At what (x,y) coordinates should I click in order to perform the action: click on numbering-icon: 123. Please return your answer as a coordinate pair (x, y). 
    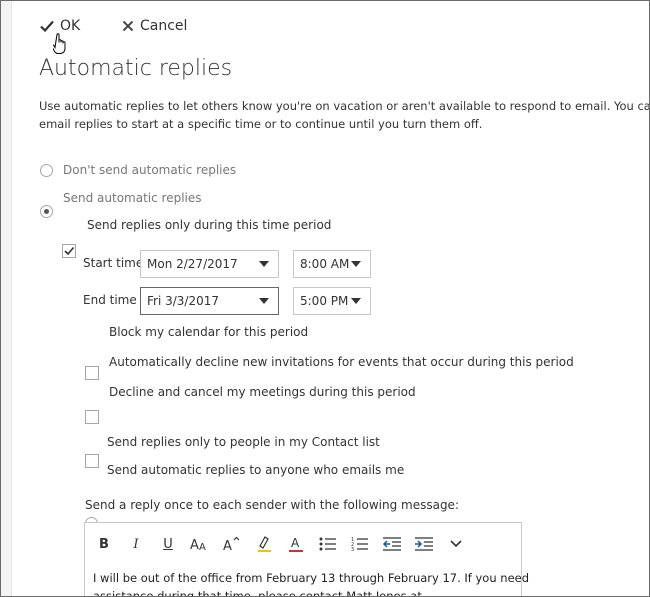
    Looking at the image, I should click on (360, 544).